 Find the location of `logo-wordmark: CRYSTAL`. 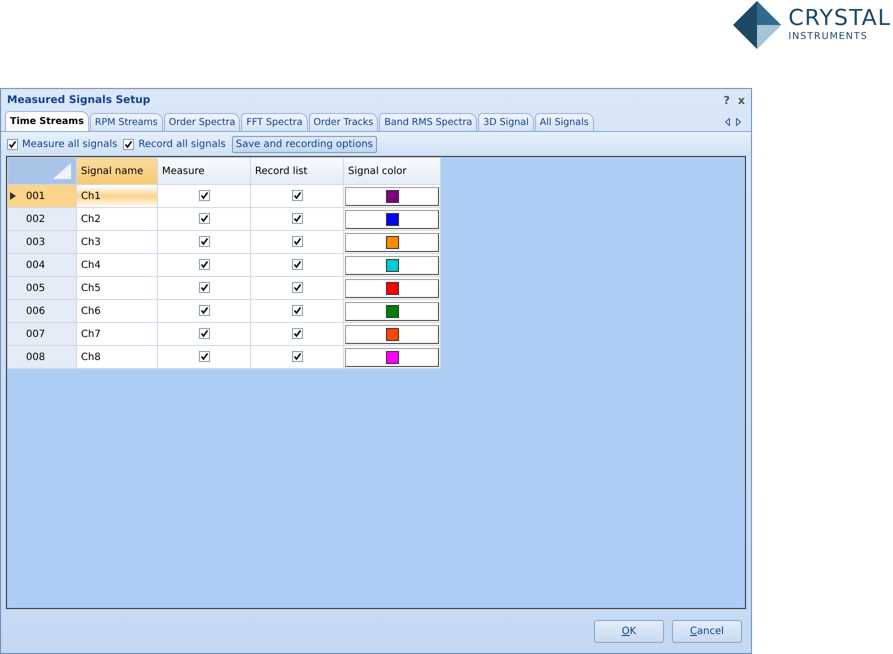

logo-wordmark: CRYSTAL is located at coordinates (839, 19).